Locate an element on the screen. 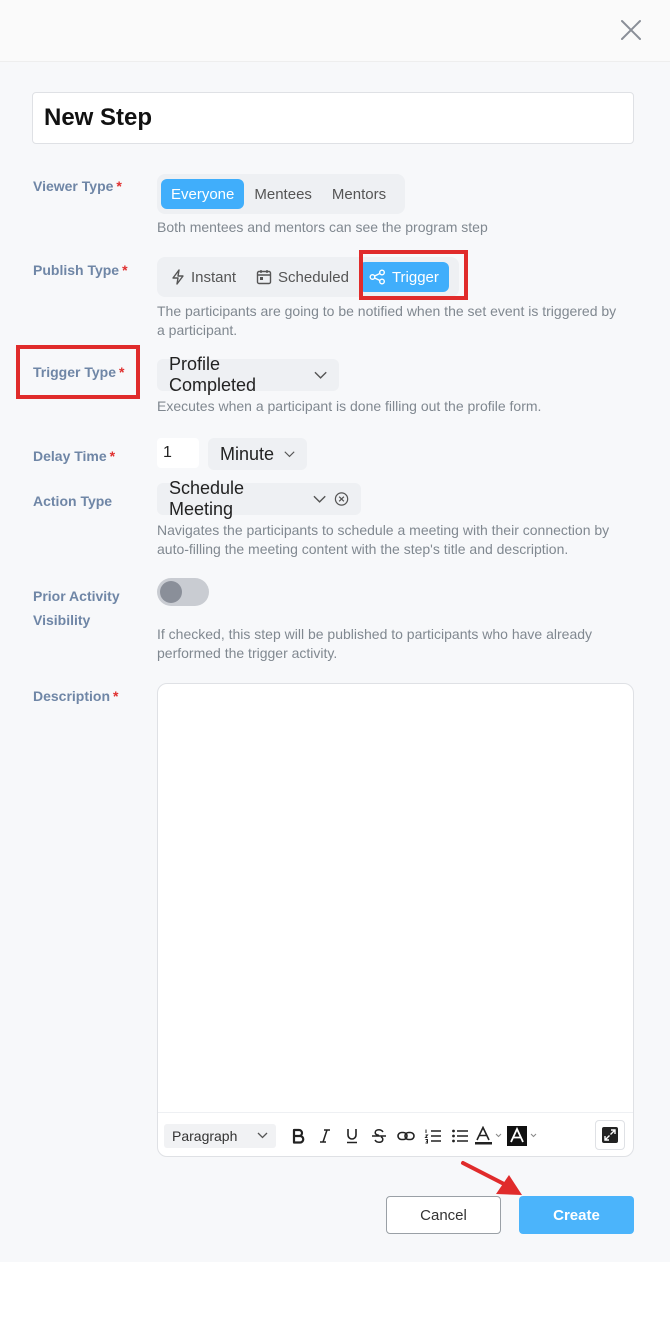  highlight-color-button is located at coordinates (522, 1136).